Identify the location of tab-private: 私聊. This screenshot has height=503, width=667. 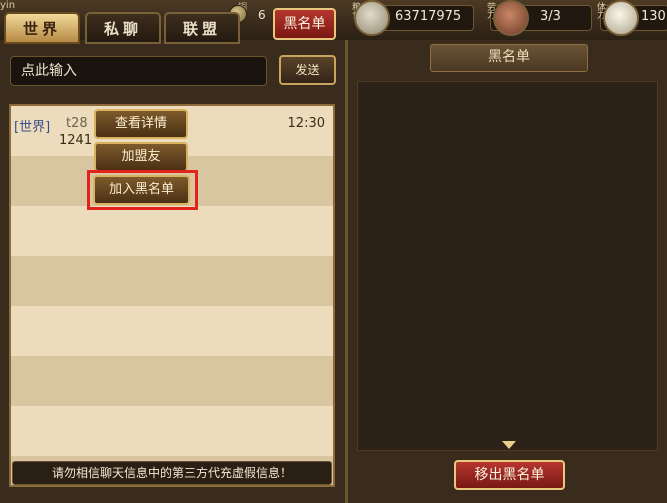
(123, 28).